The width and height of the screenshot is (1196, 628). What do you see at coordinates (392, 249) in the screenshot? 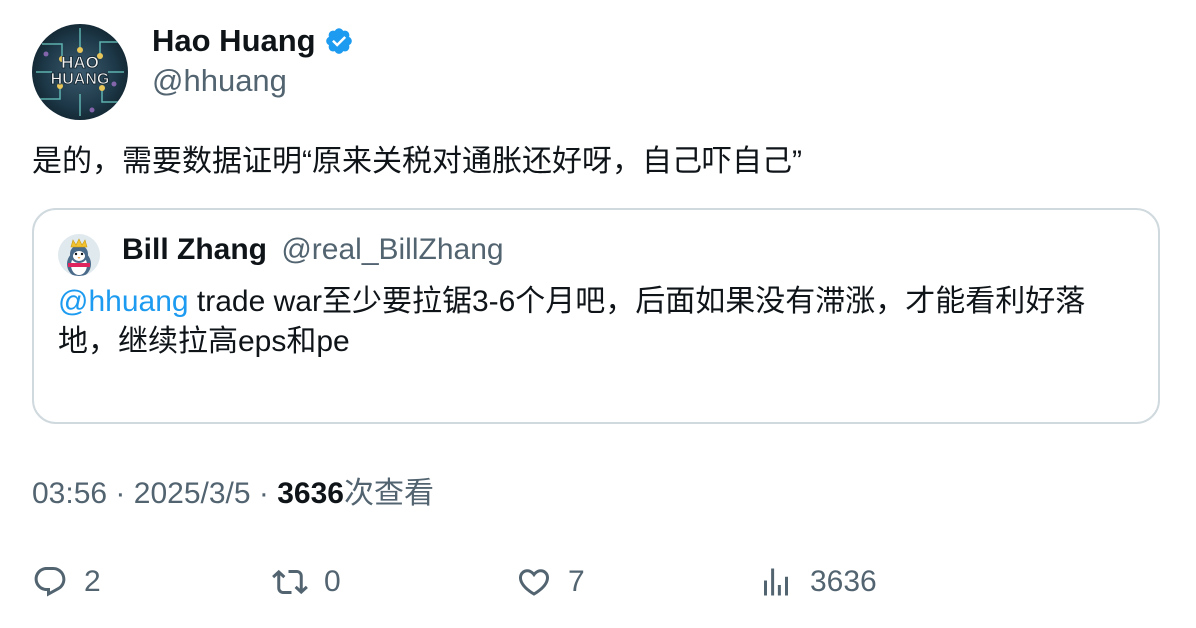
I see `quote-author-handle: @real_BillZhang` at bounding box center [392, 249].